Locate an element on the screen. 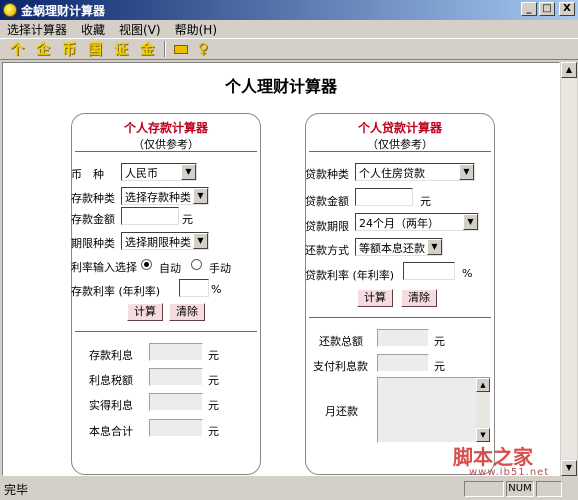 The image size is (578, 500). toolbar-enterprise-button: 企 is located at coordinates (43, 49).